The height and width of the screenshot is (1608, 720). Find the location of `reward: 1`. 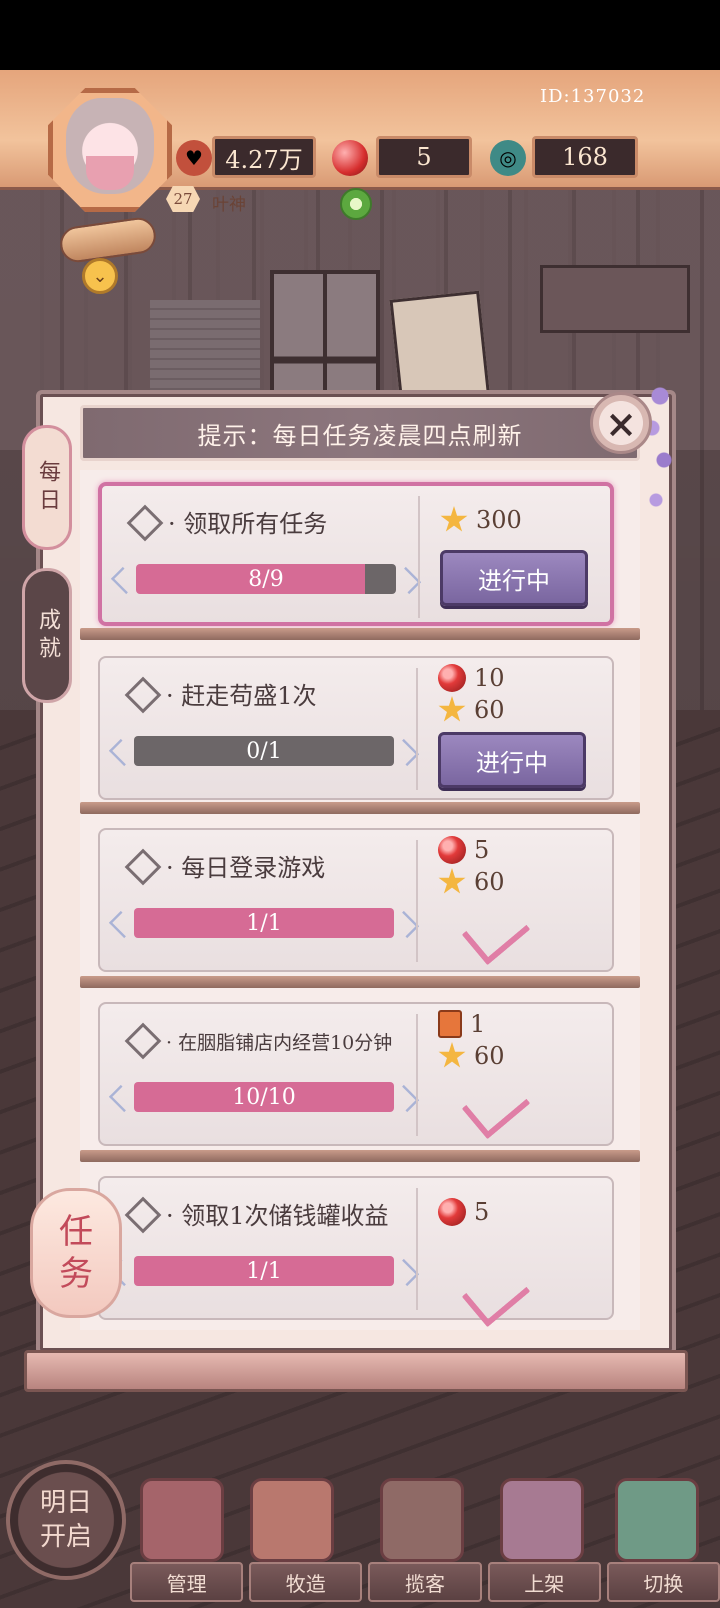

reward: 1 is located at coordinates (461, 1024).